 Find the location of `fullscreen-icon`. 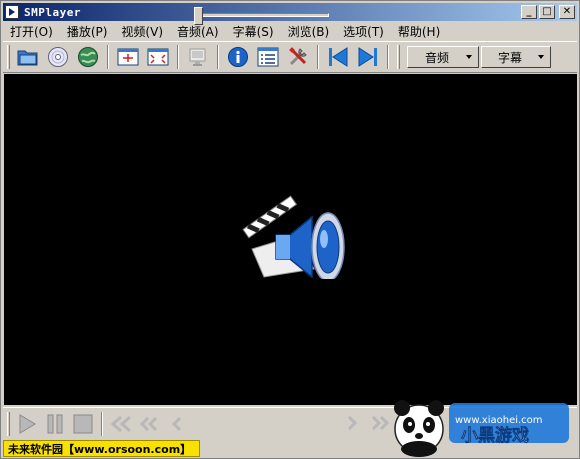

fullscreen-icon is located at coordinates (158, 57).